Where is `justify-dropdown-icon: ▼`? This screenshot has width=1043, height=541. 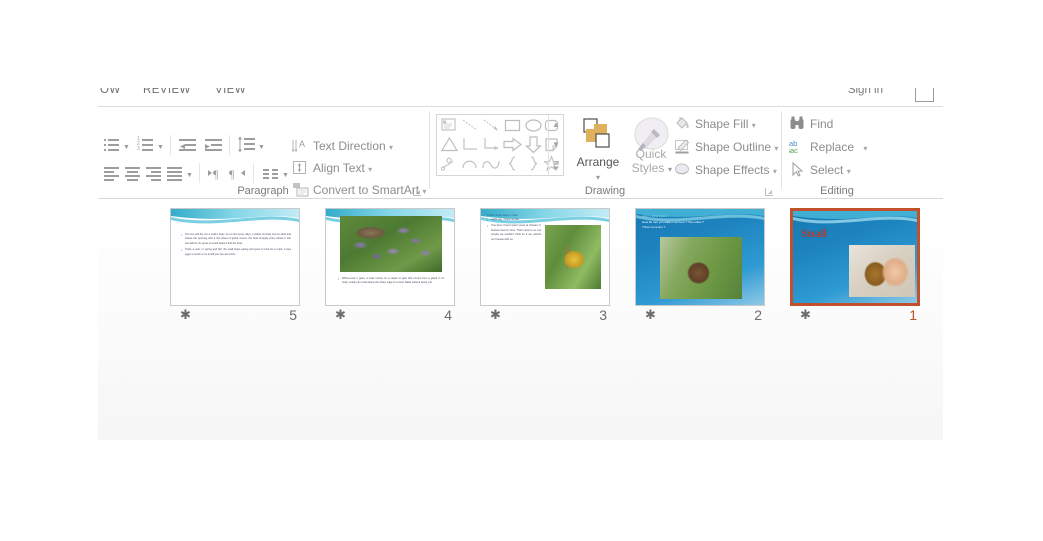
justify-dropdown-icon: ▼ is located at coordinates (189, 173).